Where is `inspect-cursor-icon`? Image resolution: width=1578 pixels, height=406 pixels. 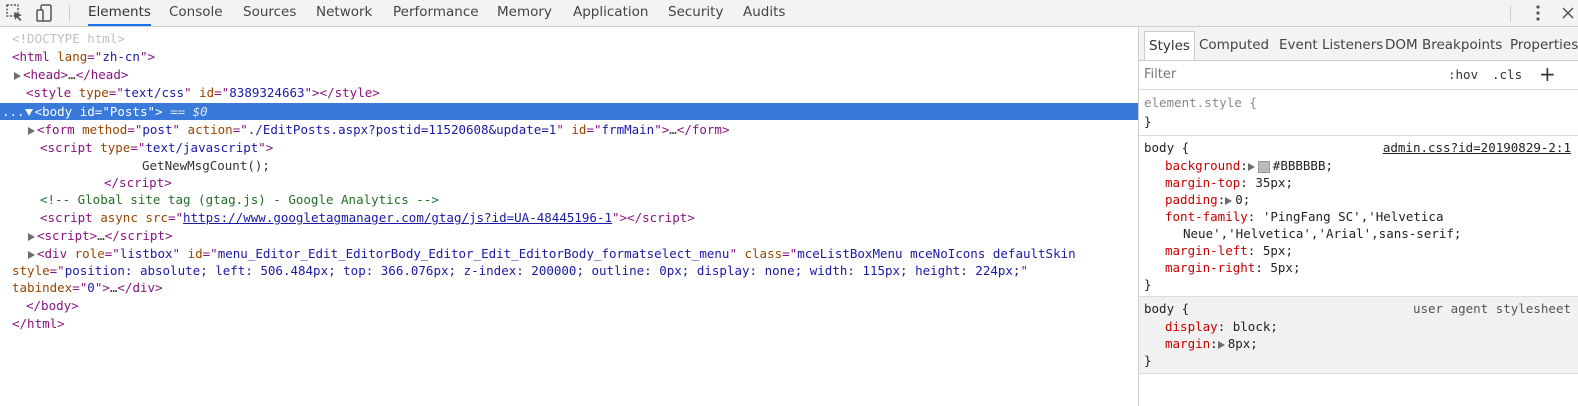 inspect-cursor-icon is located at coordinates (15, 13).